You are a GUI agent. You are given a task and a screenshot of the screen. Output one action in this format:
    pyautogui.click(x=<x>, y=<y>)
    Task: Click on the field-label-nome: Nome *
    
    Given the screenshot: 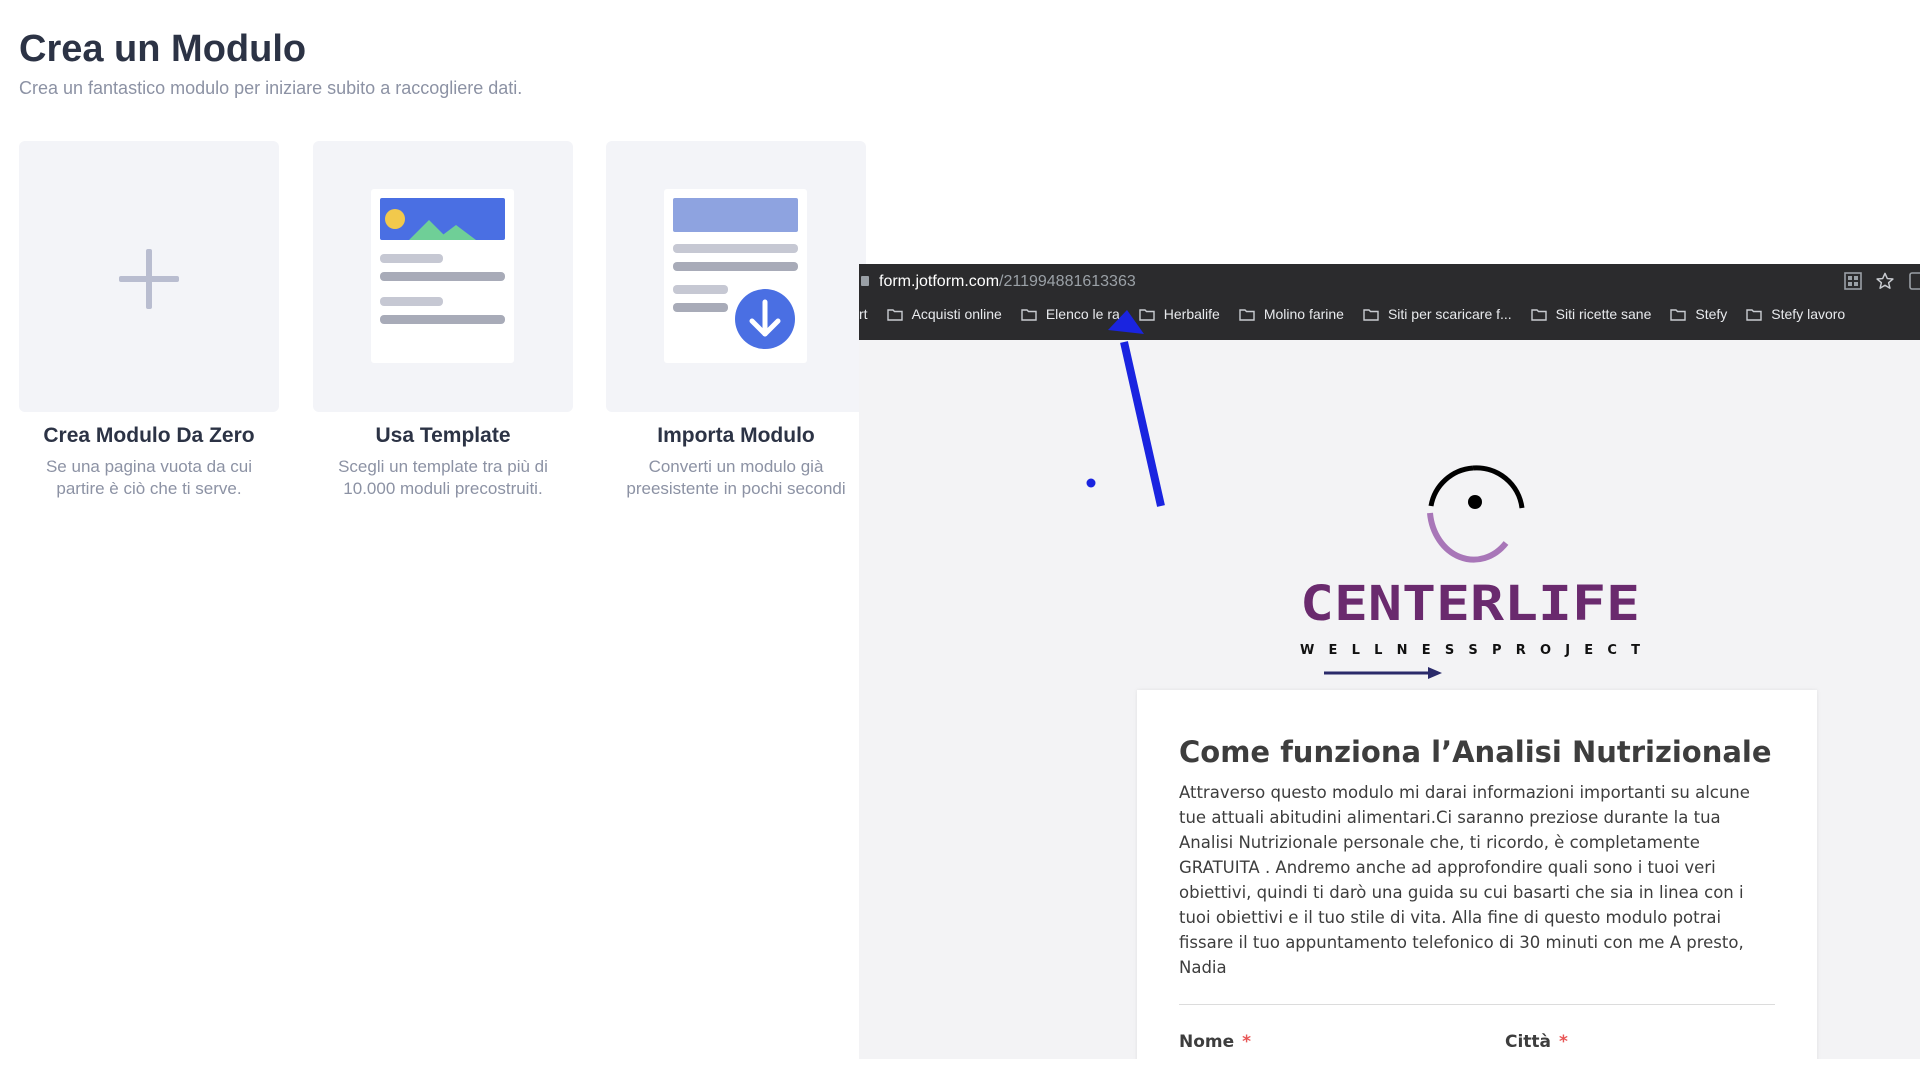 What is the action you would take?
    pyautogui.click(x=1215, y=1042)
    